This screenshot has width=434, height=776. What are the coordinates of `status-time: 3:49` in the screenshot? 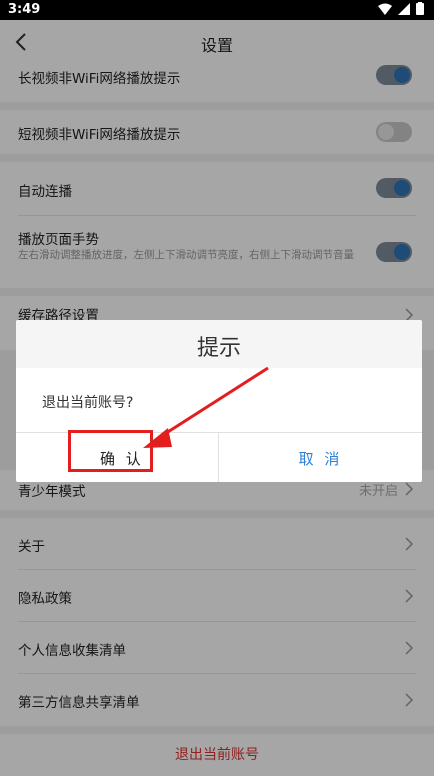 It's located at (24, 9).